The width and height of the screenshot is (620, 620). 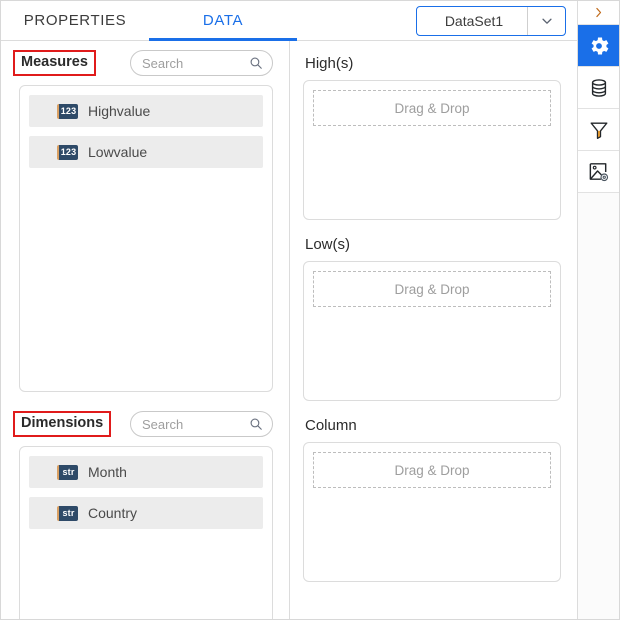 I want to click on field-label: Highvalue, so click(x=119, y=111).